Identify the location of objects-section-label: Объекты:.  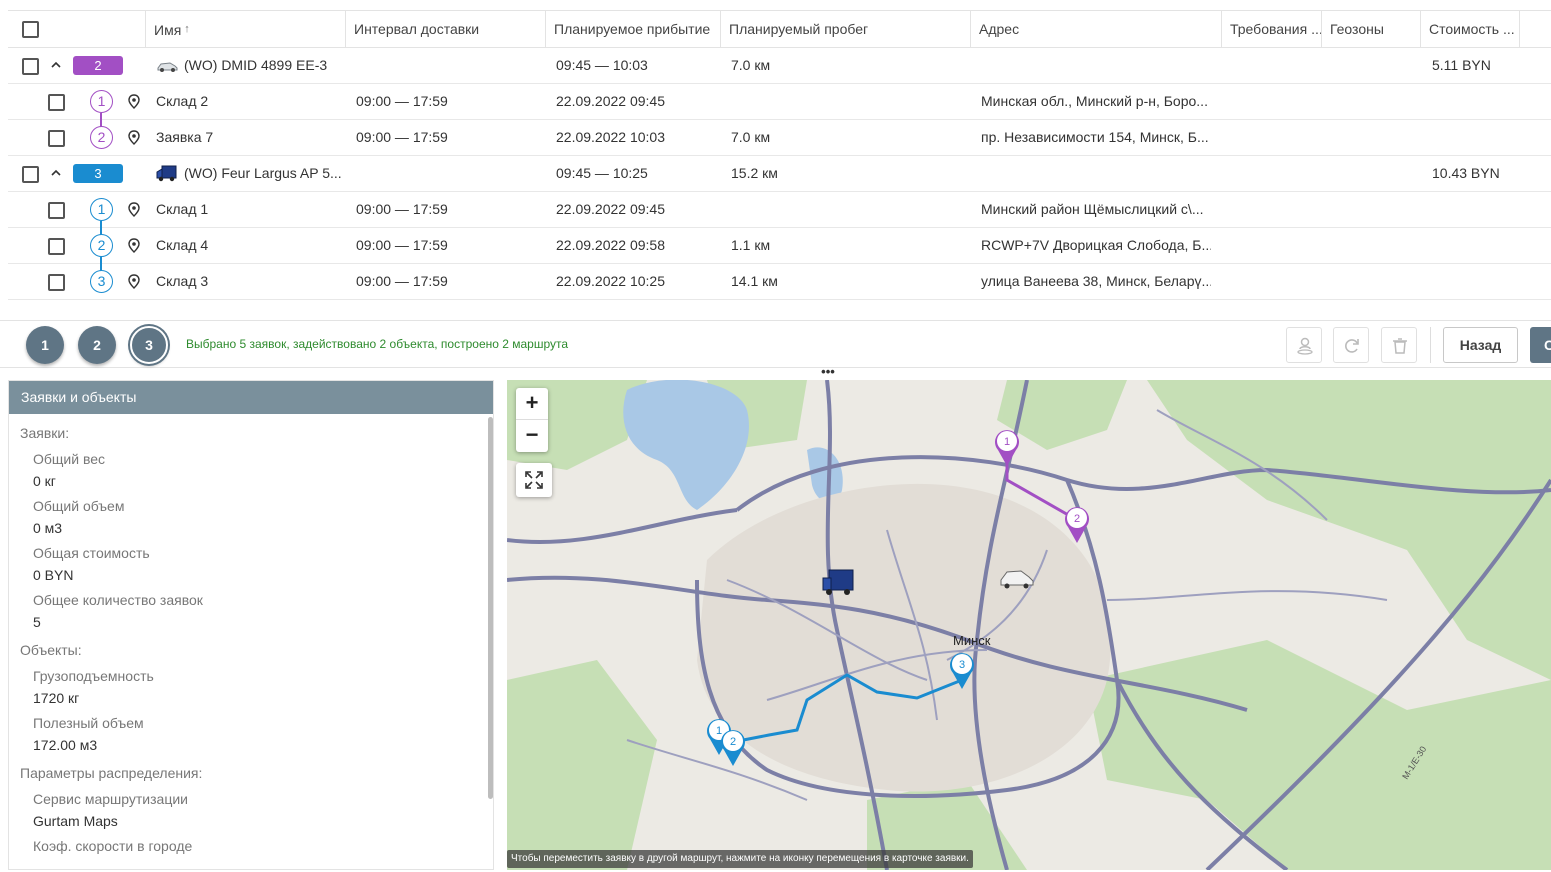
(51, 650).